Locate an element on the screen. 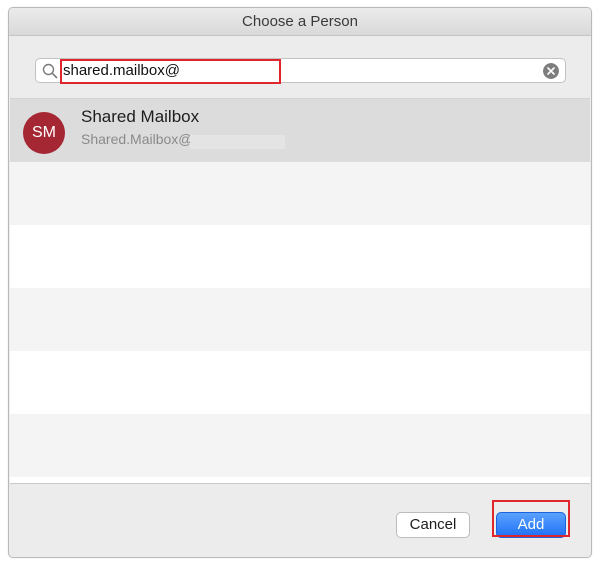  avatar: SM is located at coordinates (44, 133).